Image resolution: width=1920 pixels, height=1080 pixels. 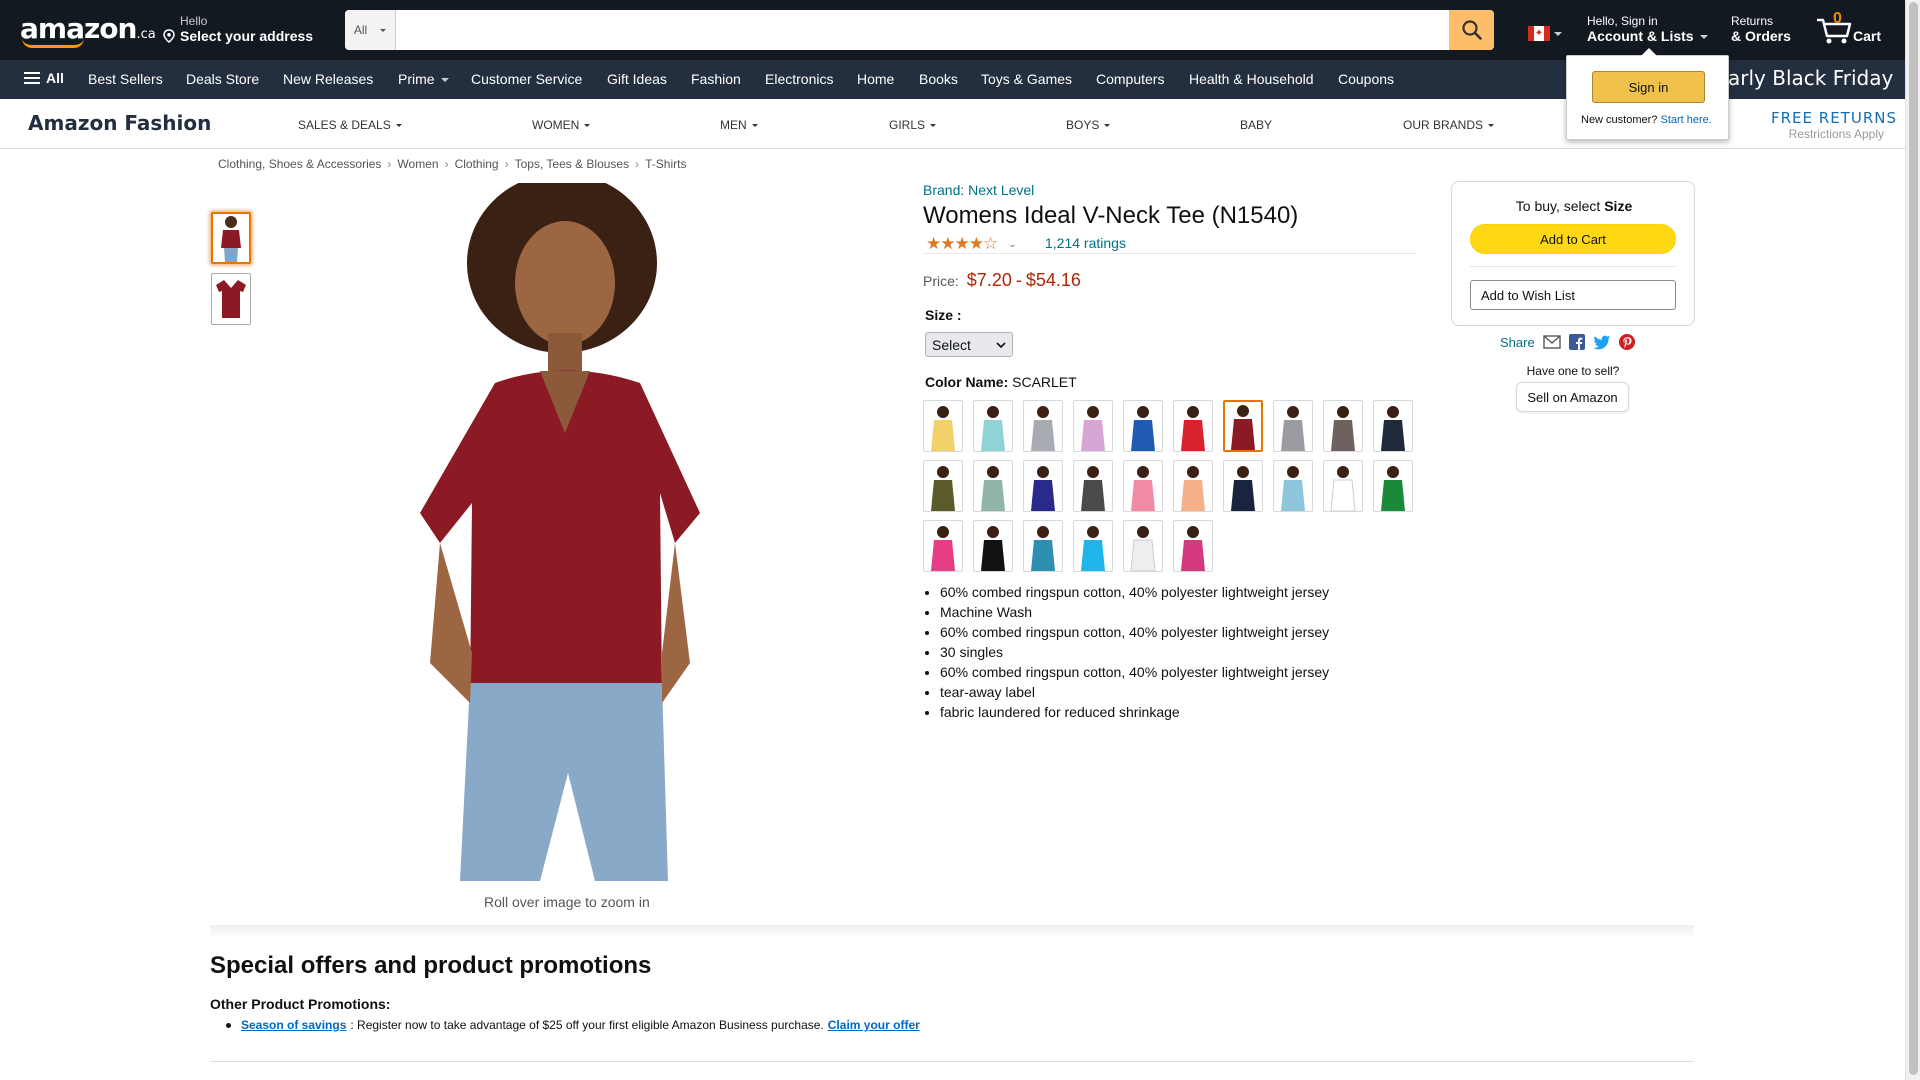 What do you see at coordinates (561, 125) in the screenshot?
I see `fashion-nav-women: WOMEN` at bounding box center [561, 125].